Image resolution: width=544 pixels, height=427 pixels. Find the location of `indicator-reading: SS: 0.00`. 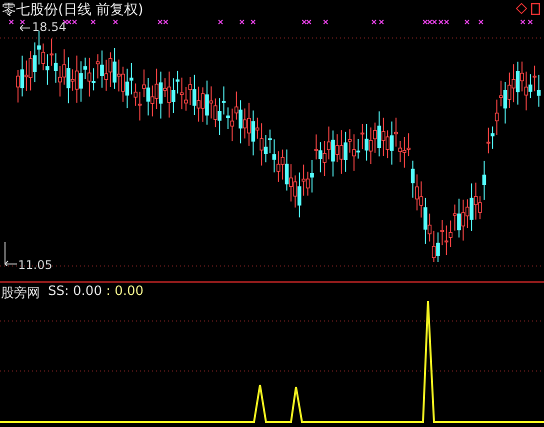

indicator-reading: SS: 0.00 is located at coordinates (75, 291).